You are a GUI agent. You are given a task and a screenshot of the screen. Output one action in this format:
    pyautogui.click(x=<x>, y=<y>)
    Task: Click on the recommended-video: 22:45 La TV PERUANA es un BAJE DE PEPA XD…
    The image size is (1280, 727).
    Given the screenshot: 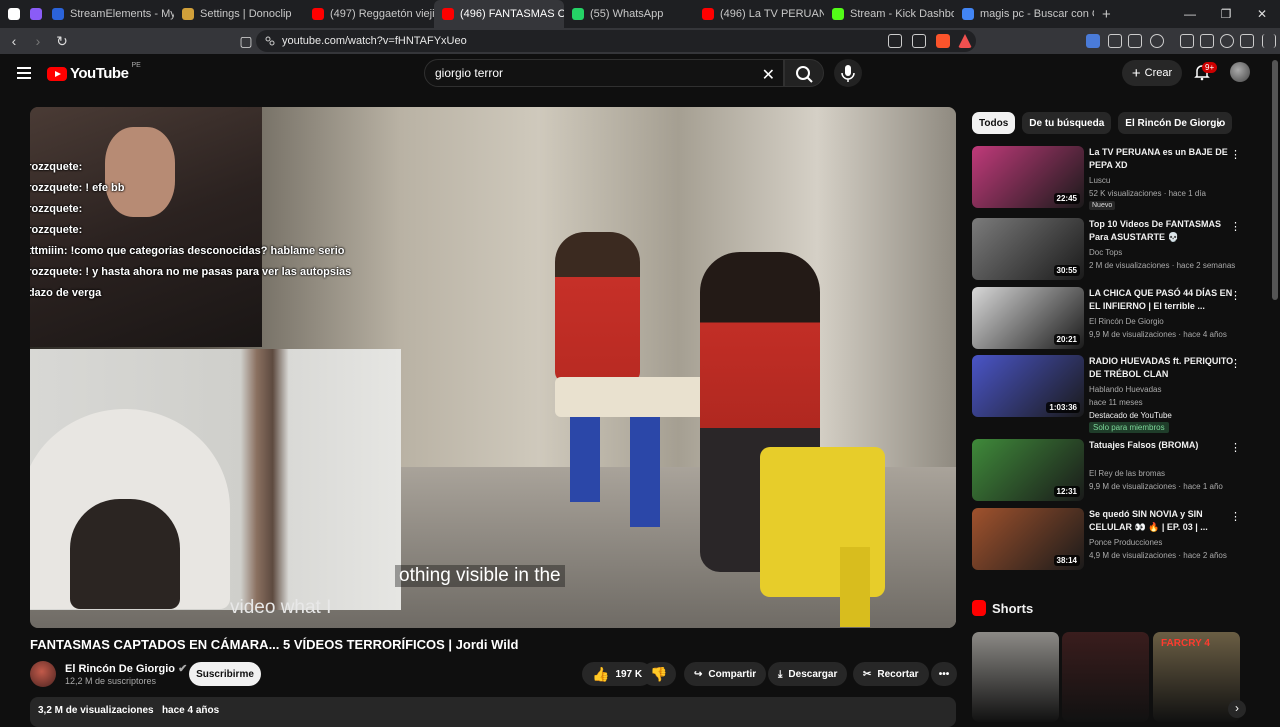 What is the action you would take?
    pyautogui.click(x=1107, y=178)
    